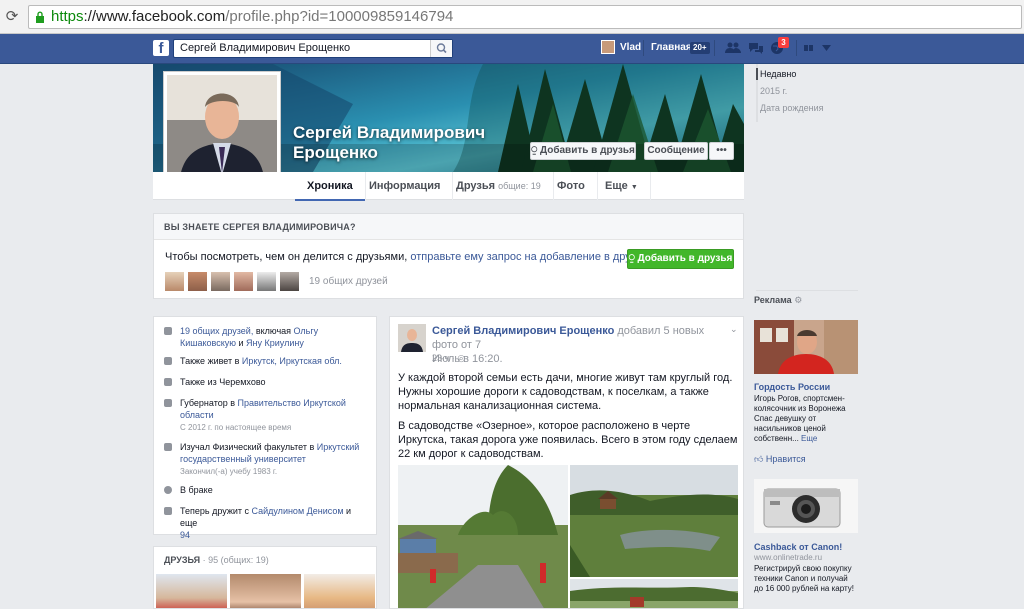  Describe the element at coordinates (335, 152) in the screenshot. I see `profile-name-line2: Ерощенко` at that location.